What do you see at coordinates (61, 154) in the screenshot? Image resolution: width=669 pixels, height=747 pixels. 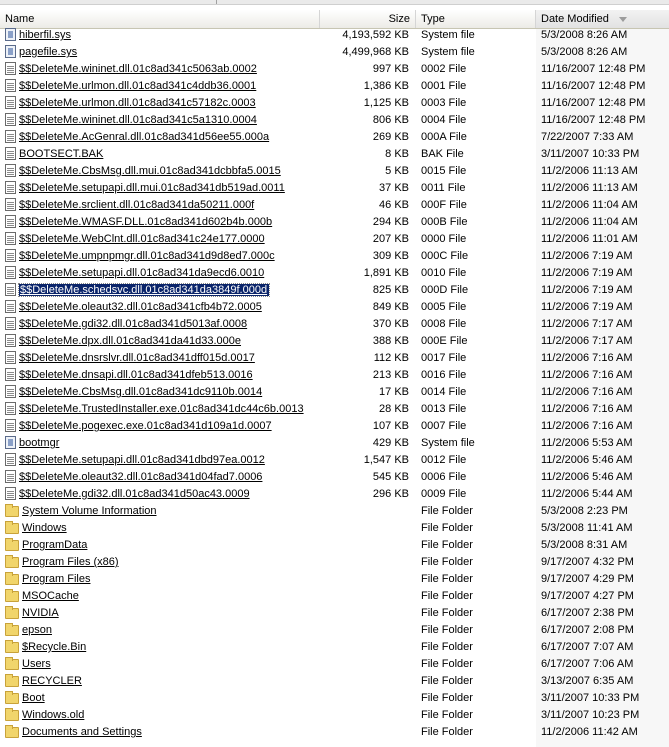 I see `file-name: BOOTSECT.BAK` at bounding box center [61, 154].